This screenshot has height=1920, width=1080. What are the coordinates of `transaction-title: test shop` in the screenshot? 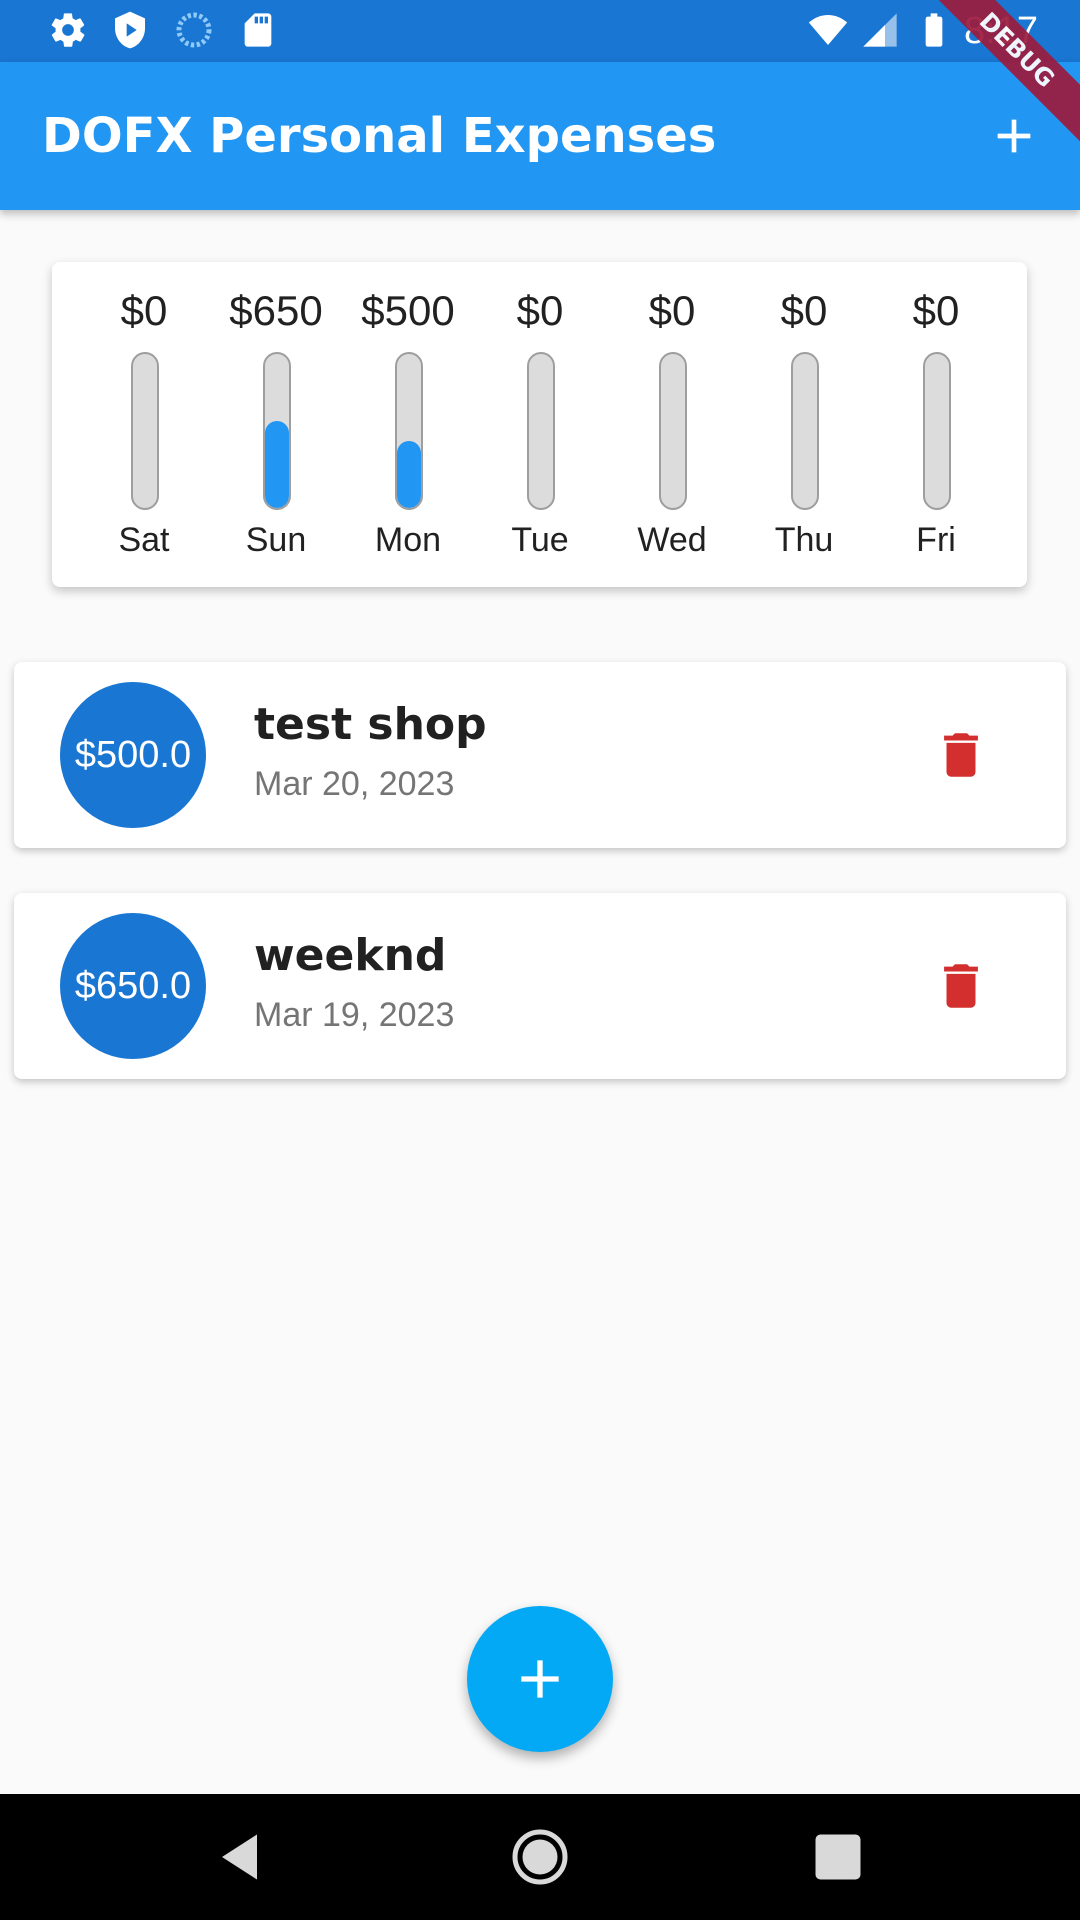 It's located at (370, 724).